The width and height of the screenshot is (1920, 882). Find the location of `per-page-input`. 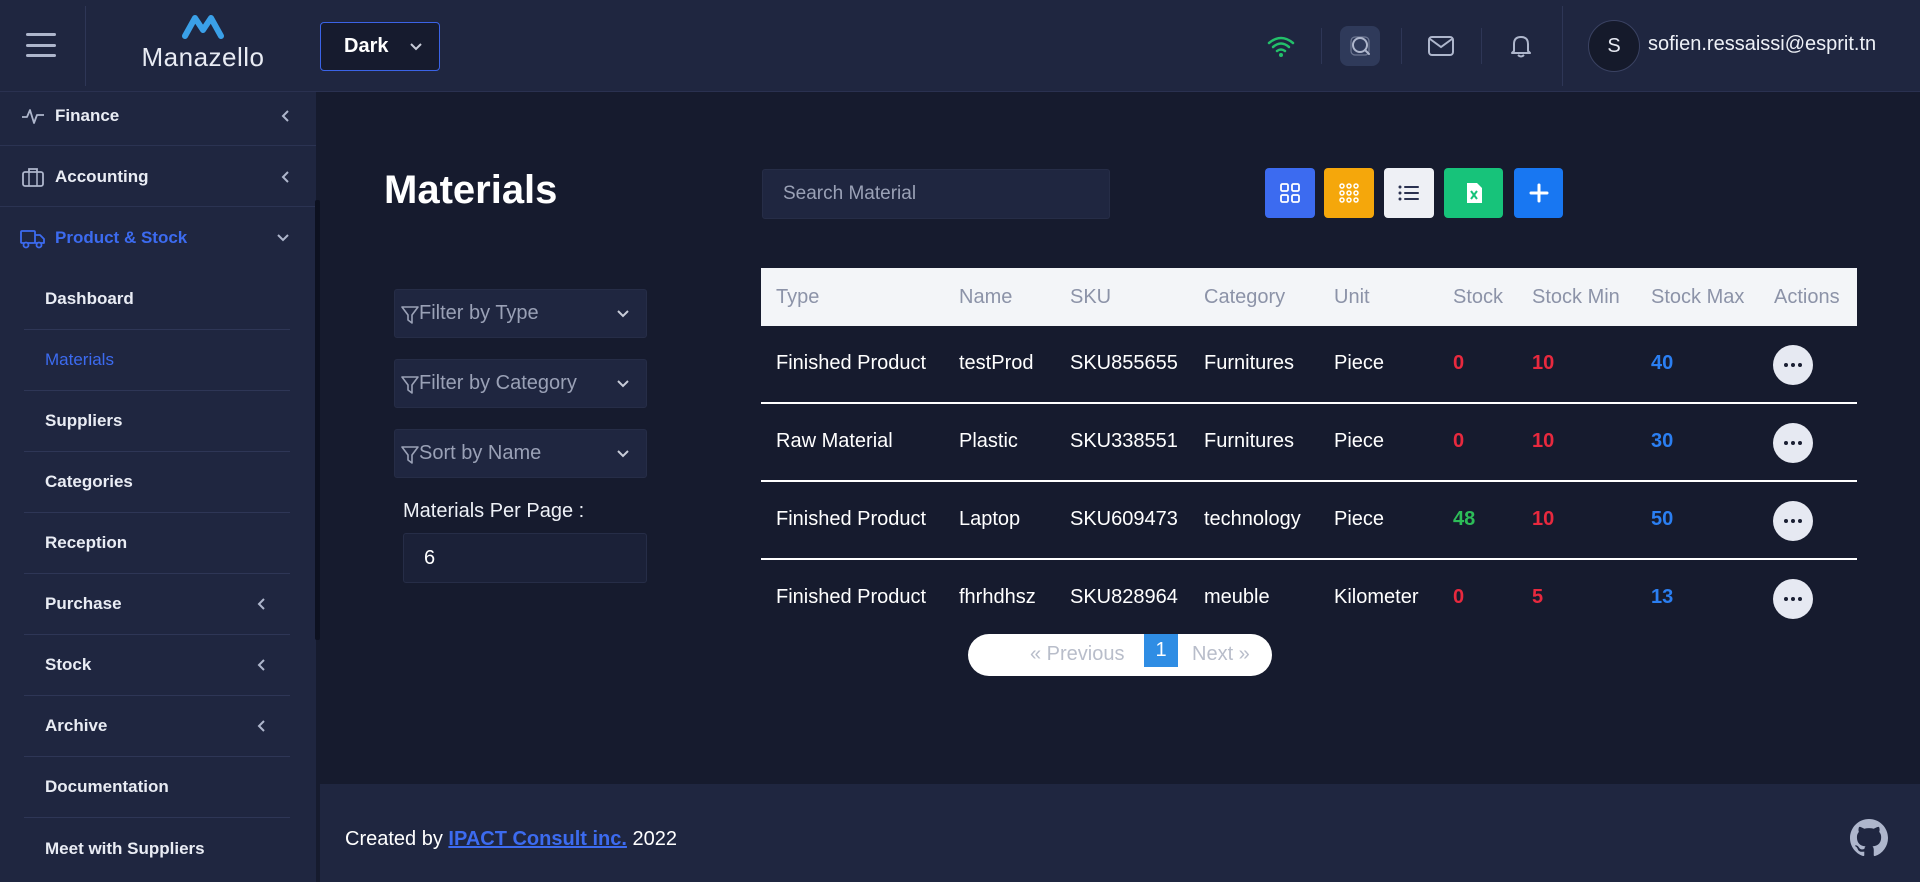

per-page-input is located at coordinates (525, 558).